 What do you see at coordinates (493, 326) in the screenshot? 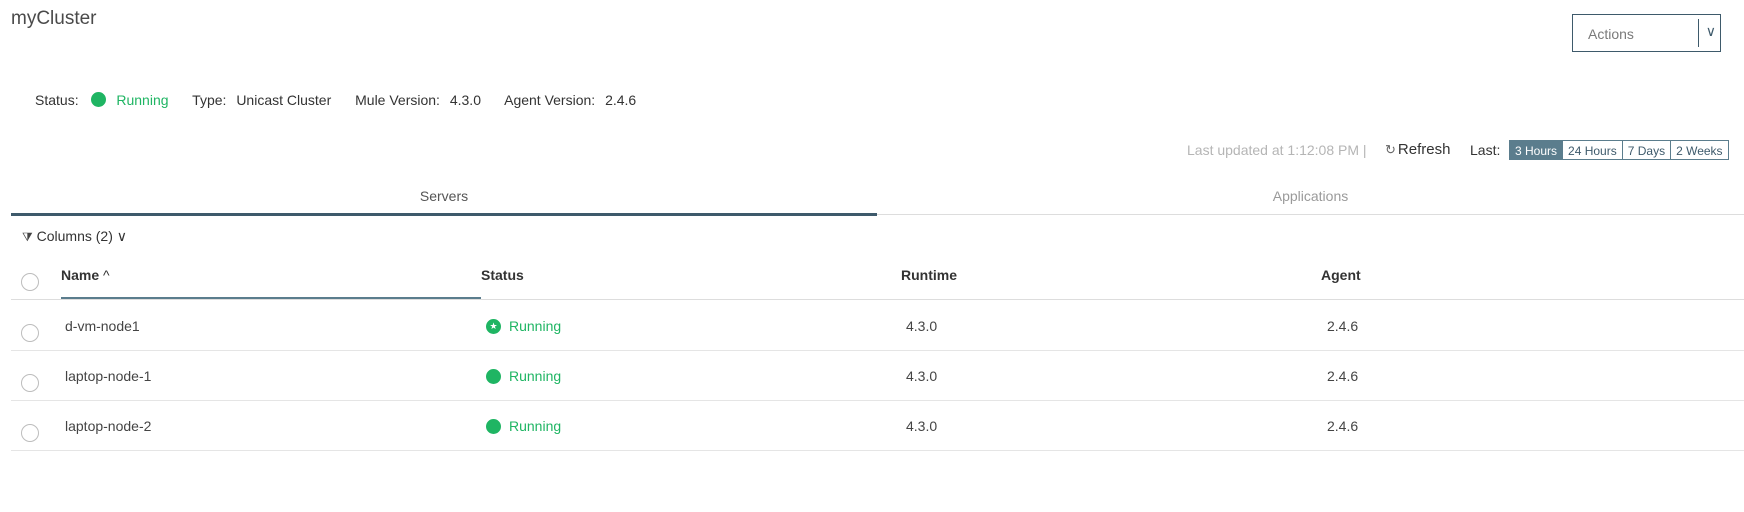
I see `primary-node-icon: ★` at bounding box center [493, 326].